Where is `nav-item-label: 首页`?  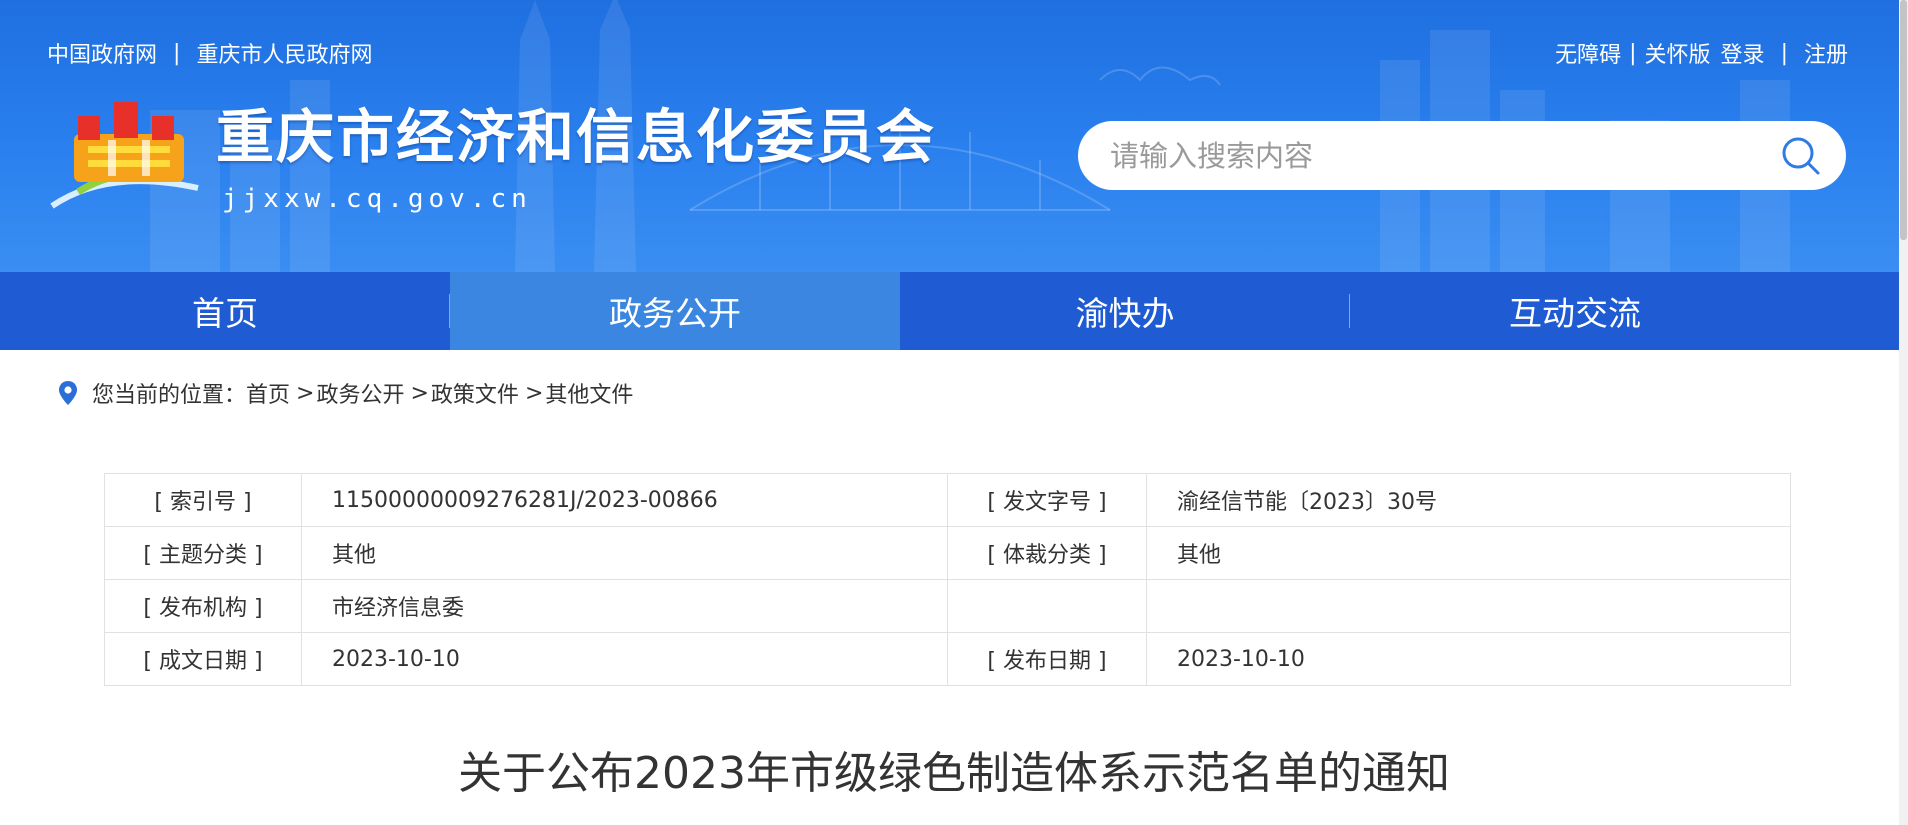
nav-item-label: 首页 is located at coordinates (225, 313).